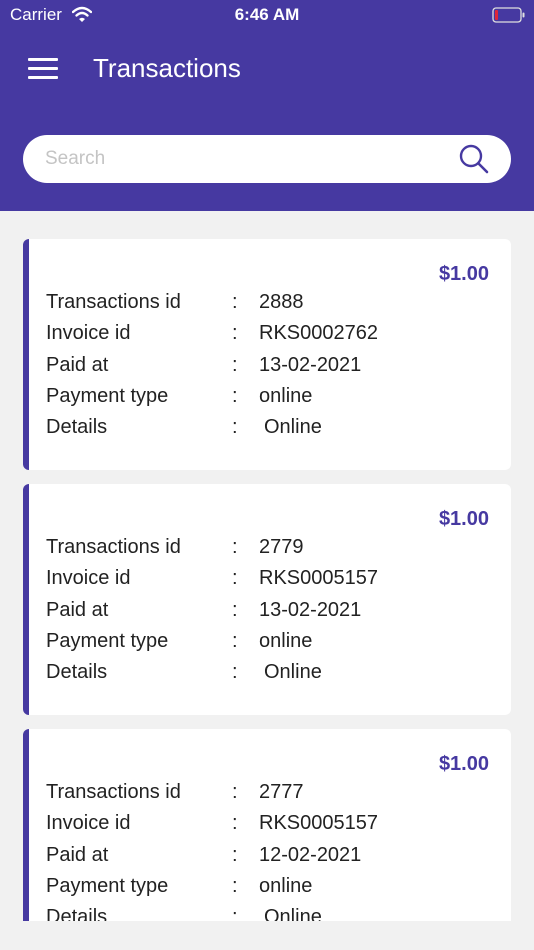 The image size is (534, 950). What do you see at coordinates (508, 15) in the screenshot?
I see `battery-icon` at bounding box center [508, 15].